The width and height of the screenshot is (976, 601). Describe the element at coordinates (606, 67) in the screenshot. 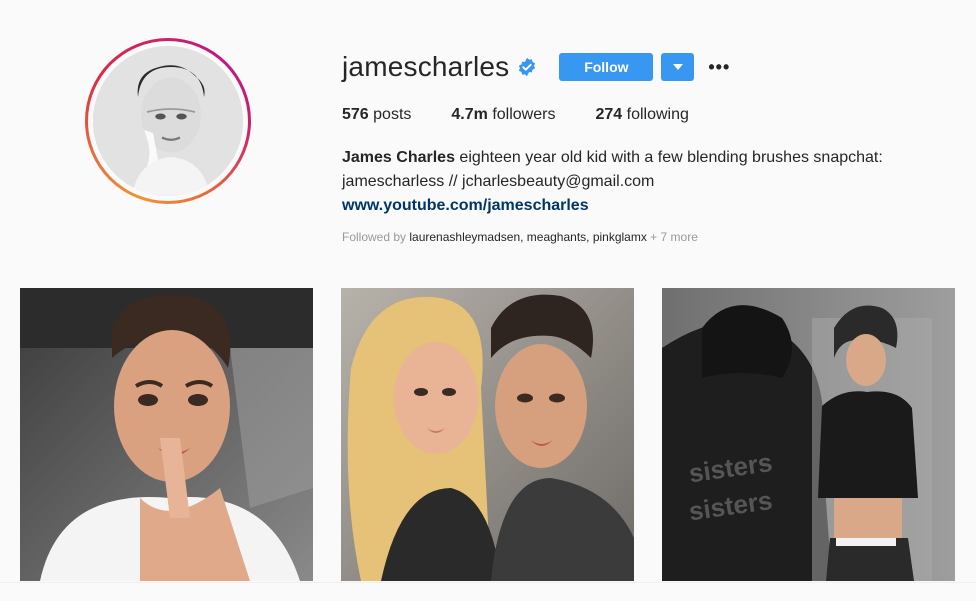

I see `follow-button: Follow` at that location.